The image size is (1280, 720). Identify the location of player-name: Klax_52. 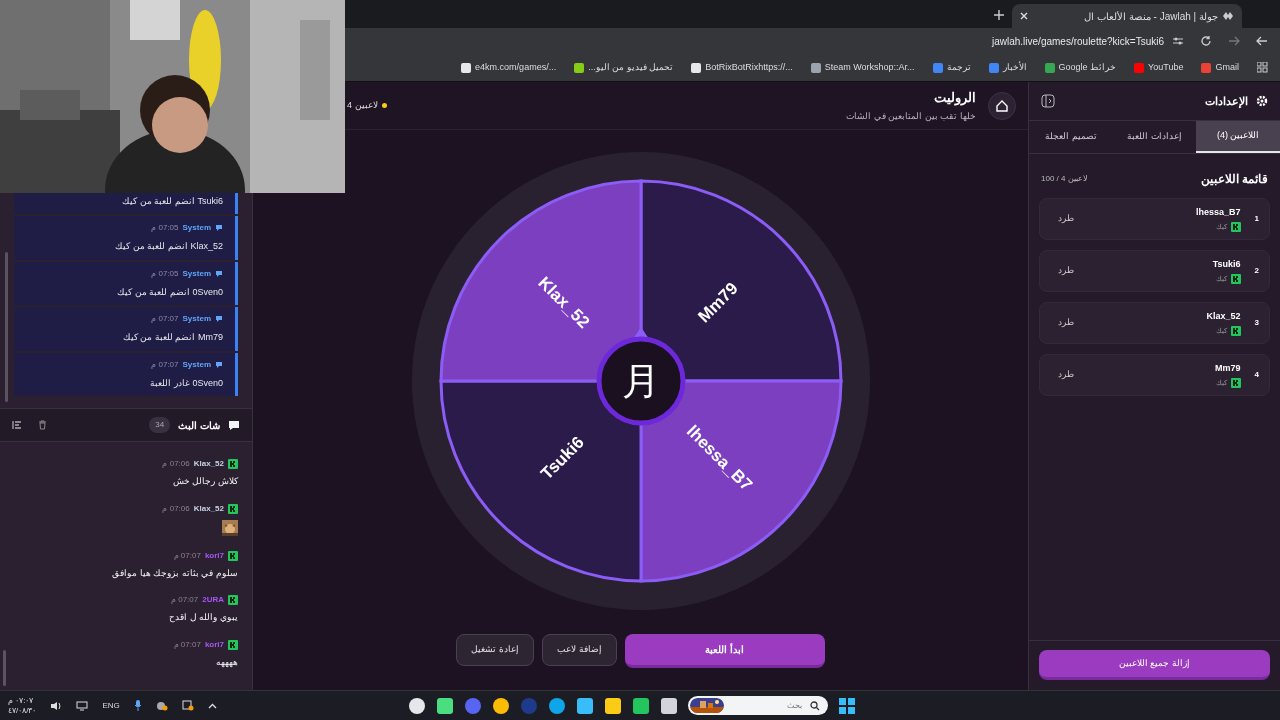
(1223, 316).